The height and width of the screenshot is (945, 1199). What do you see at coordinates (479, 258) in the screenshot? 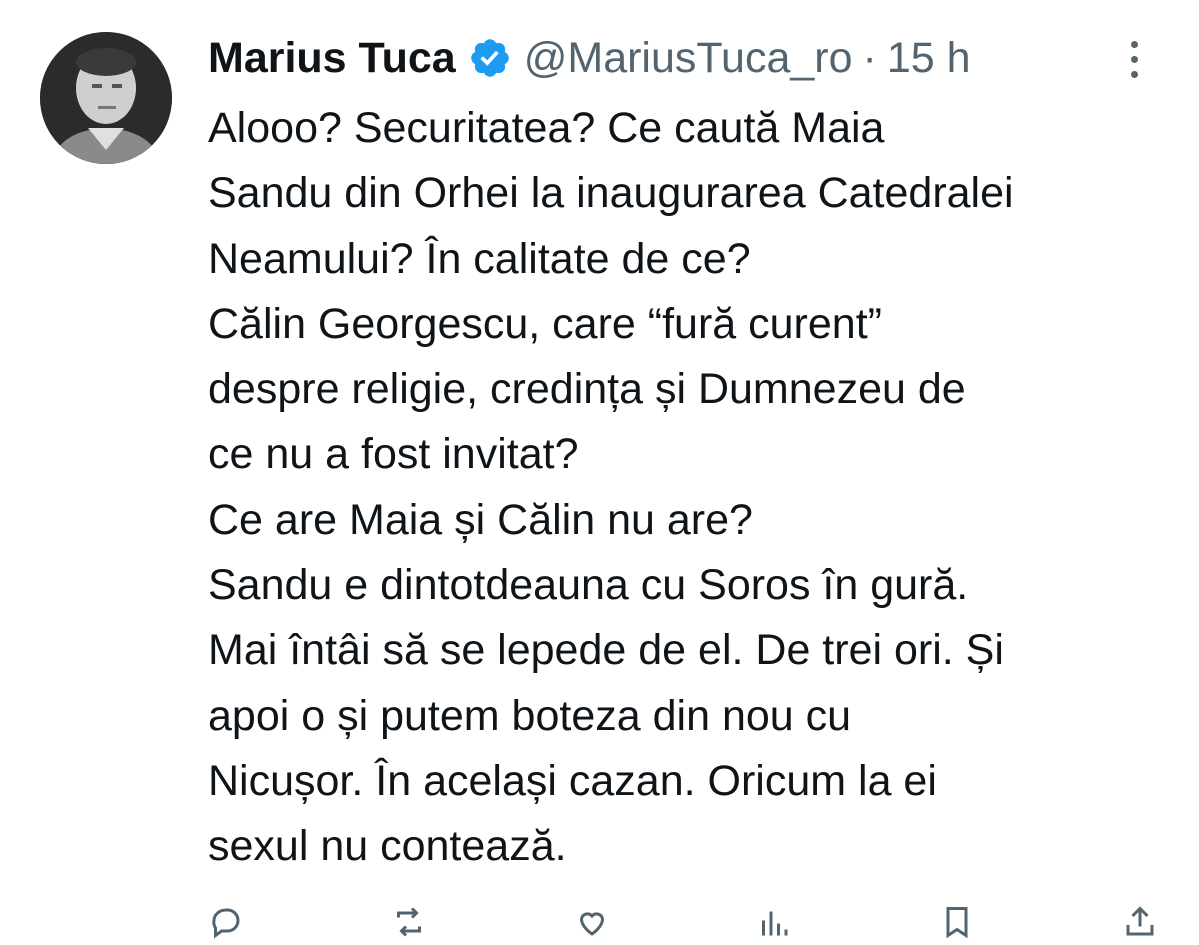
I see `tweet-text-line: Neamului? În calitate de ce?` at bounding box center [479, 258].